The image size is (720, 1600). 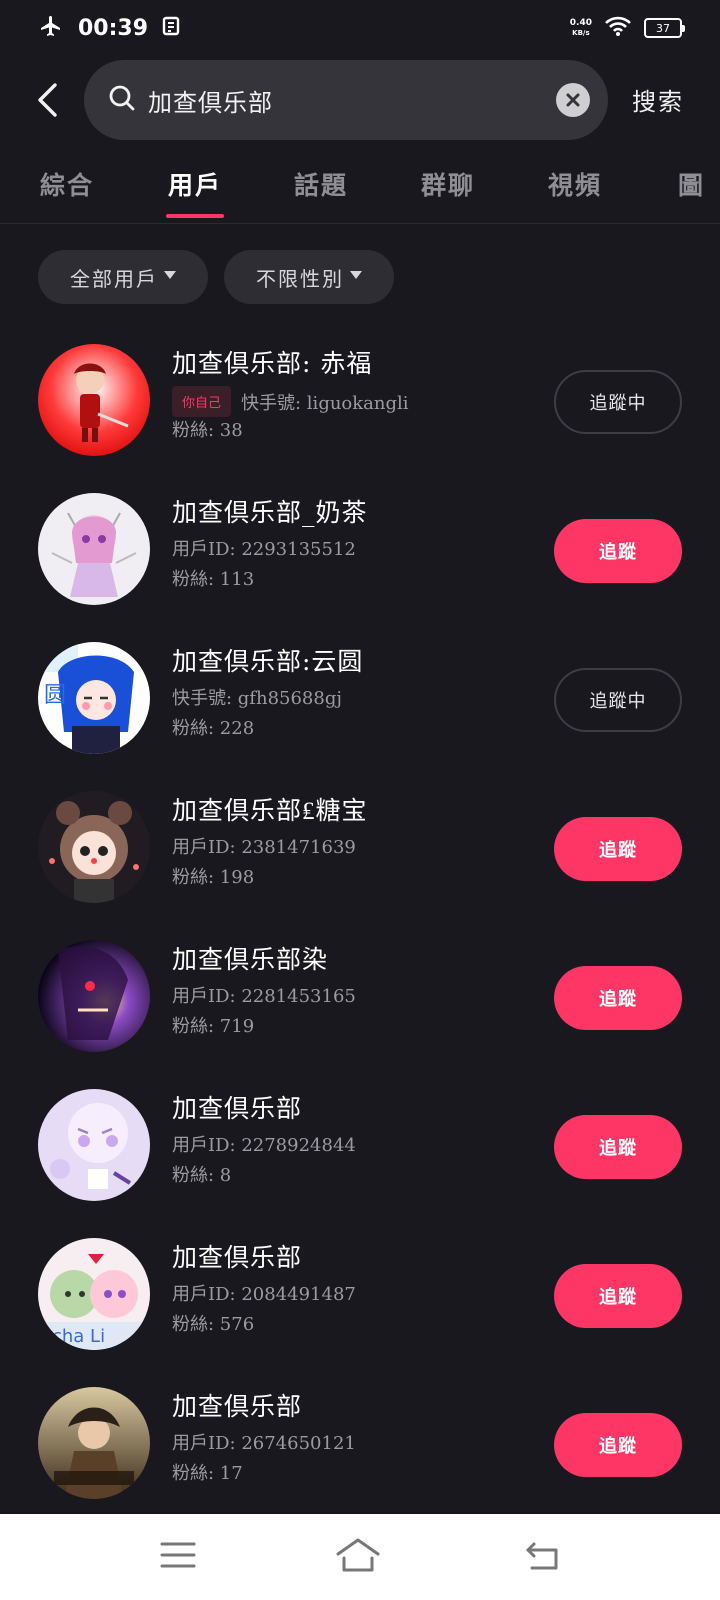 What do you see at coordinates (300, 278) in the screenshot?
I see `filter-gender-label: 不限性別` at bounding box center [300, 278].